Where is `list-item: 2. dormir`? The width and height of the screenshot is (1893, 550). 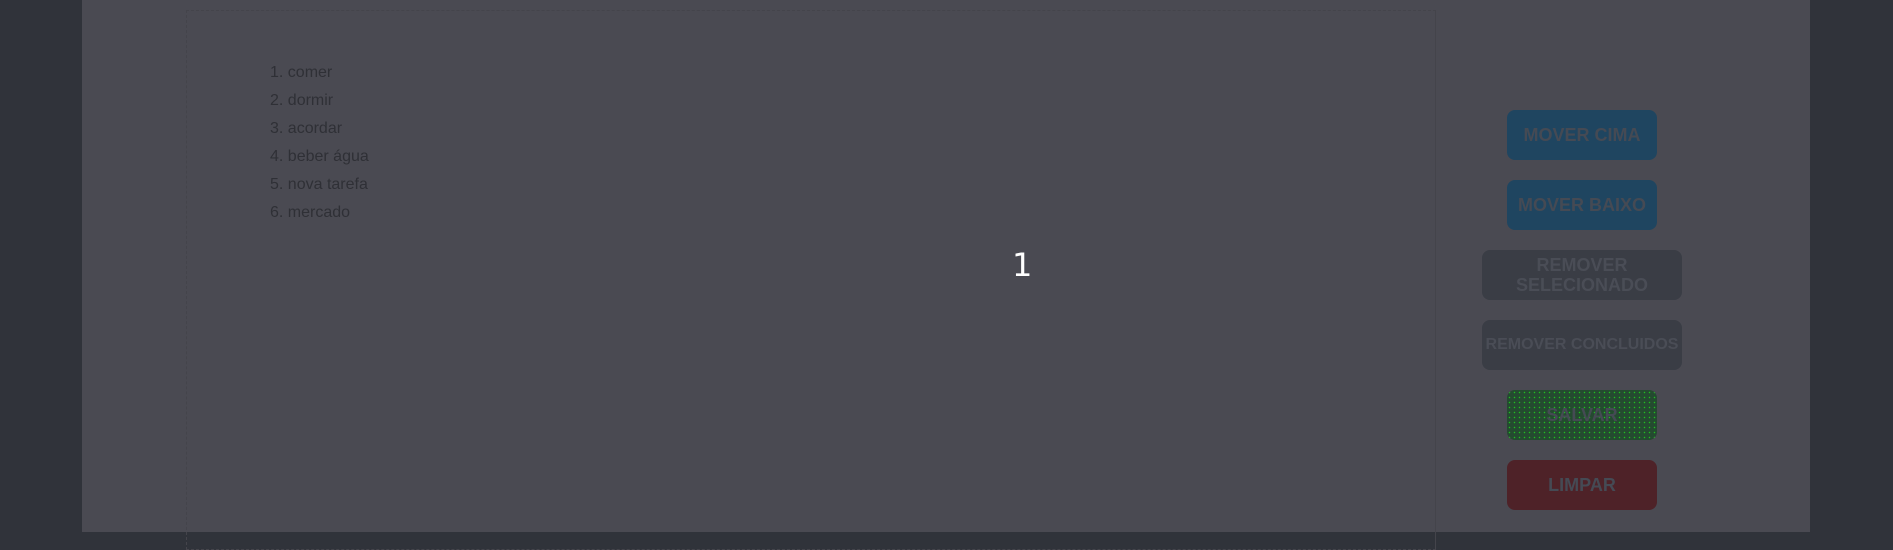 list-item: 2. dormir is located at coordinates (319, 101).